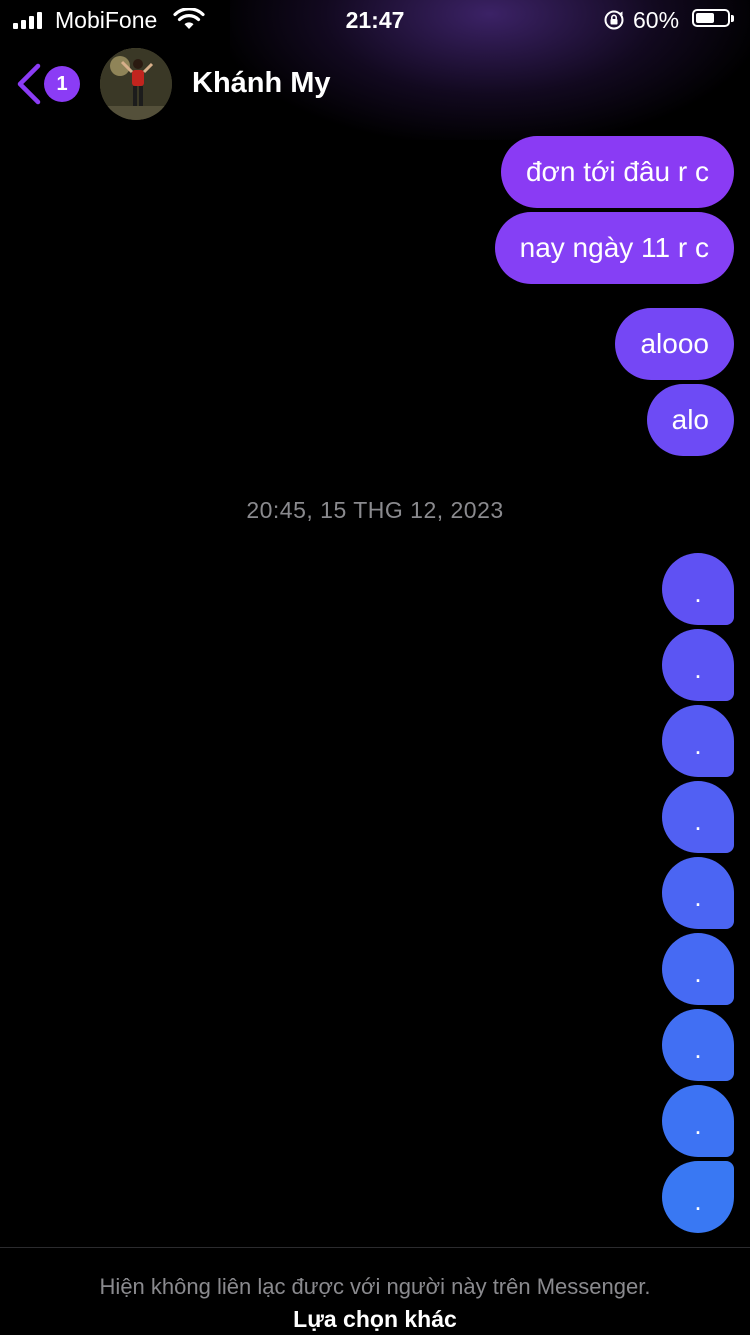 Image resolution: width=750 pixels, height=1335 pixels. What do you see at coordinates (261, 83) in the screenshot?
I see `contact-name: Khánh My` at bounding box center [261, 83].